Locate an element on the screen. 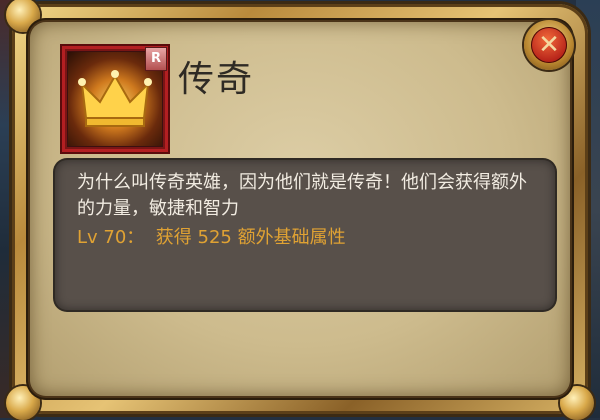 This screenshot has width=600, height=420. close-icon: ✕ is located at coordinates (549, 45).